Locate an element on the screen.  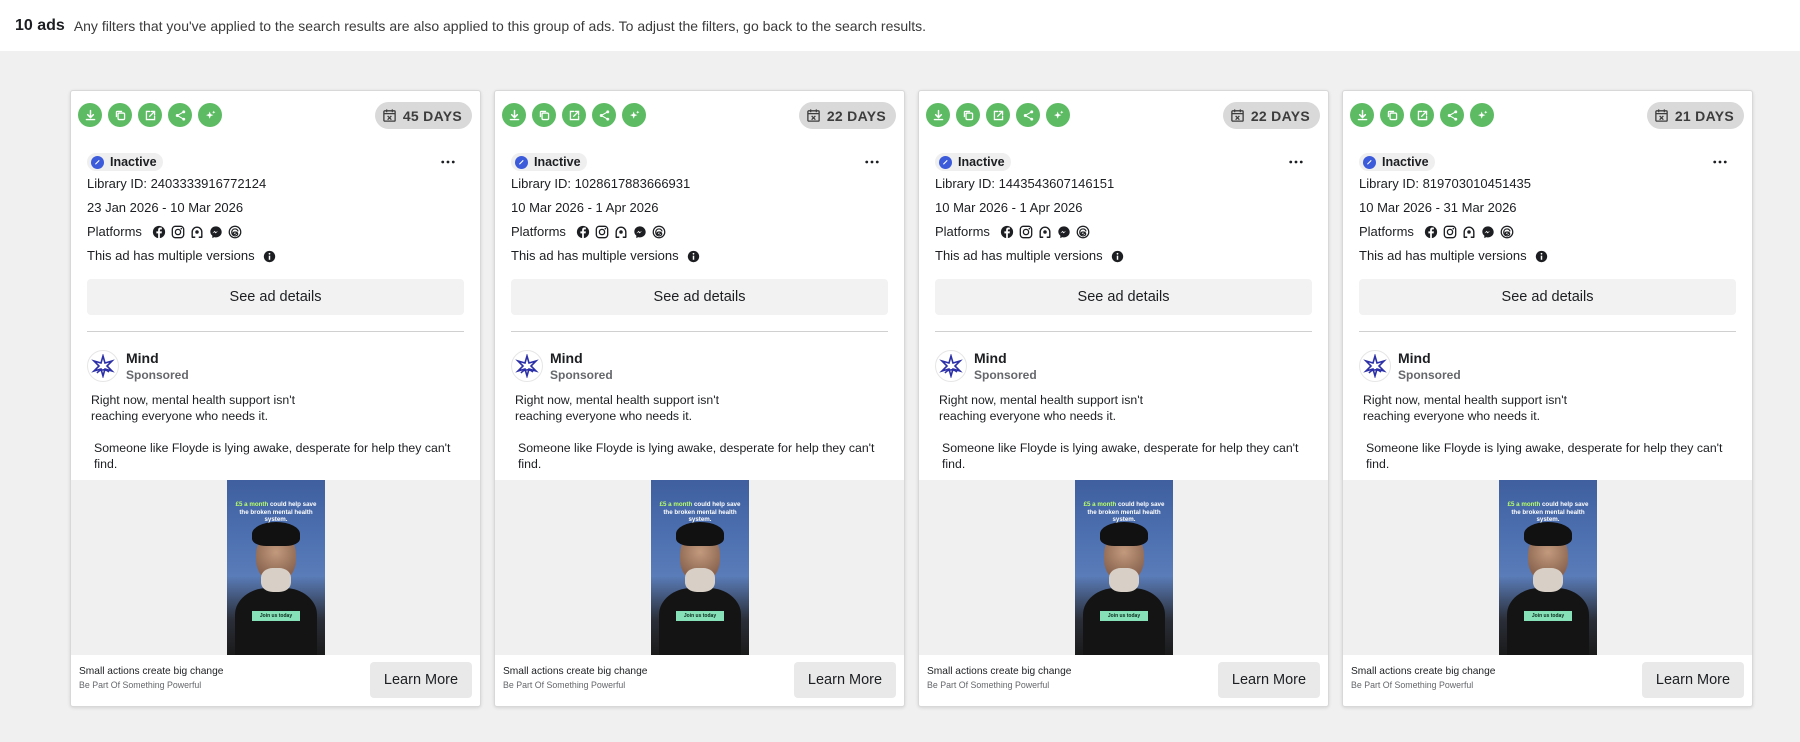
days-active-badge: 22 DAYS is located at coordinates (847, 115).